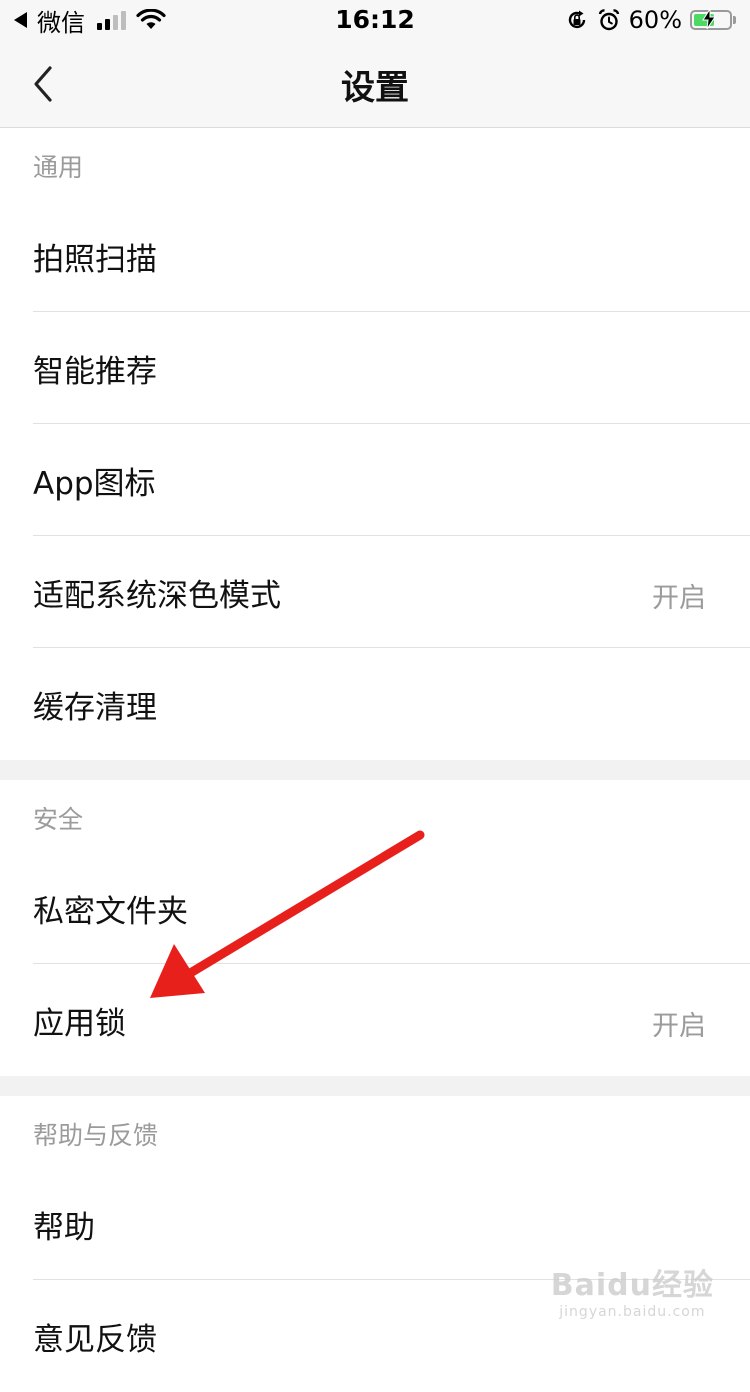 Image resolution: width=750 pixels, height=1392 pixels. What do you see at coordinates (655, 20) in the screenshot?
I see `battery-percentage: 60%` at bounding box center [655, 20].